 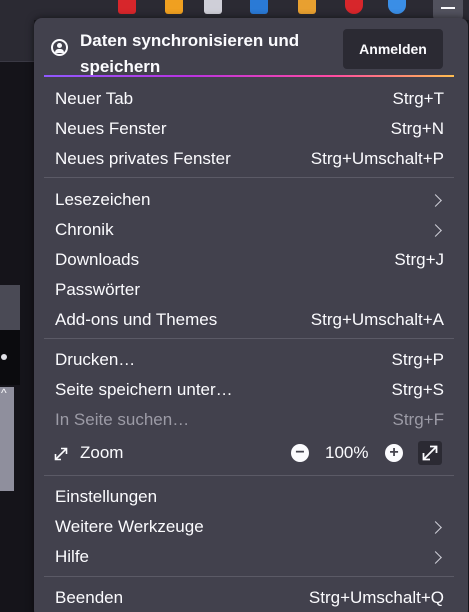 What do you see at coordinates (417, 128) in the screenshot?
I see `menu-item-shortcut: Strg+N` at bounding box center [417, 128].